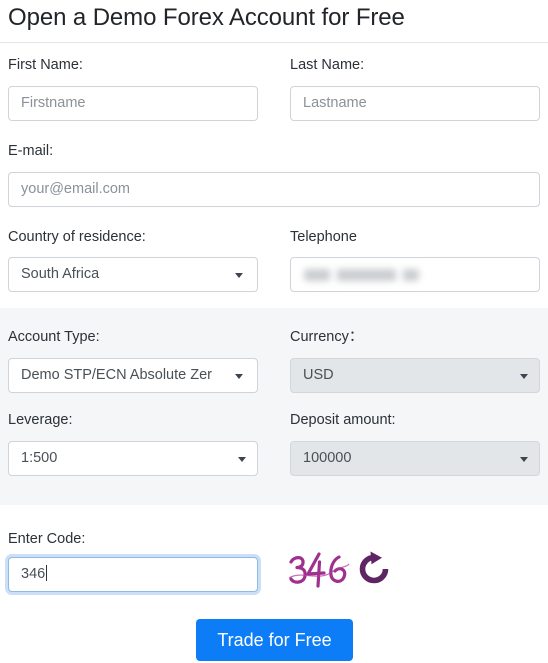 Image resolution: width=548 pixels, height=663 pixels. Describe the element at coordinates (47, 573) in the screenshot. I see `text-cursor` at that location.